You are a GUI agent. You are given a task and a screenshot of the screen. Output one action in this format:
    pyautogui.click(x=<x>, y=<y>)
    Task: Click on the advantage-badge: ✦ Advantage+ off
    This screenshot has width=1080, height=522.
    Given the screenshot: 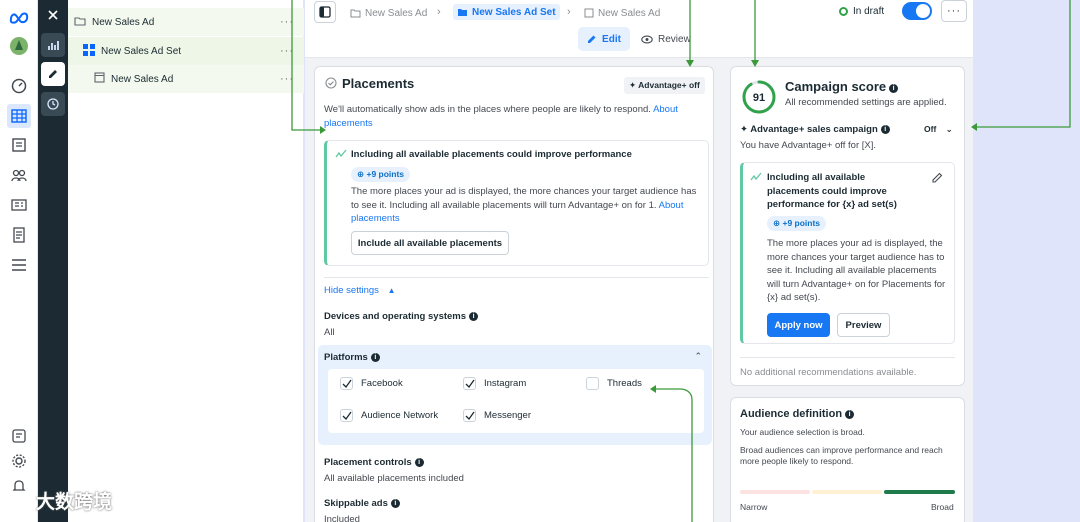 What is the action you would take?
    pyautogui.click(x=664, y=85)
    